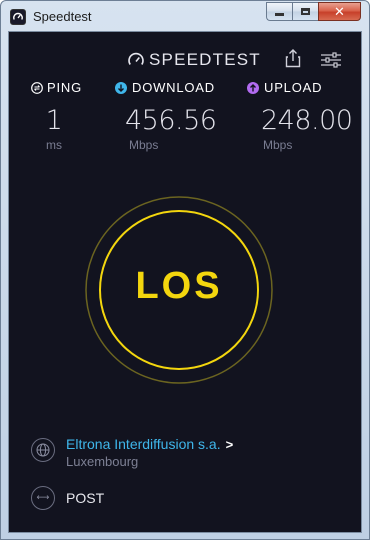  I want to click on minimize-icon, so click(279, 14).